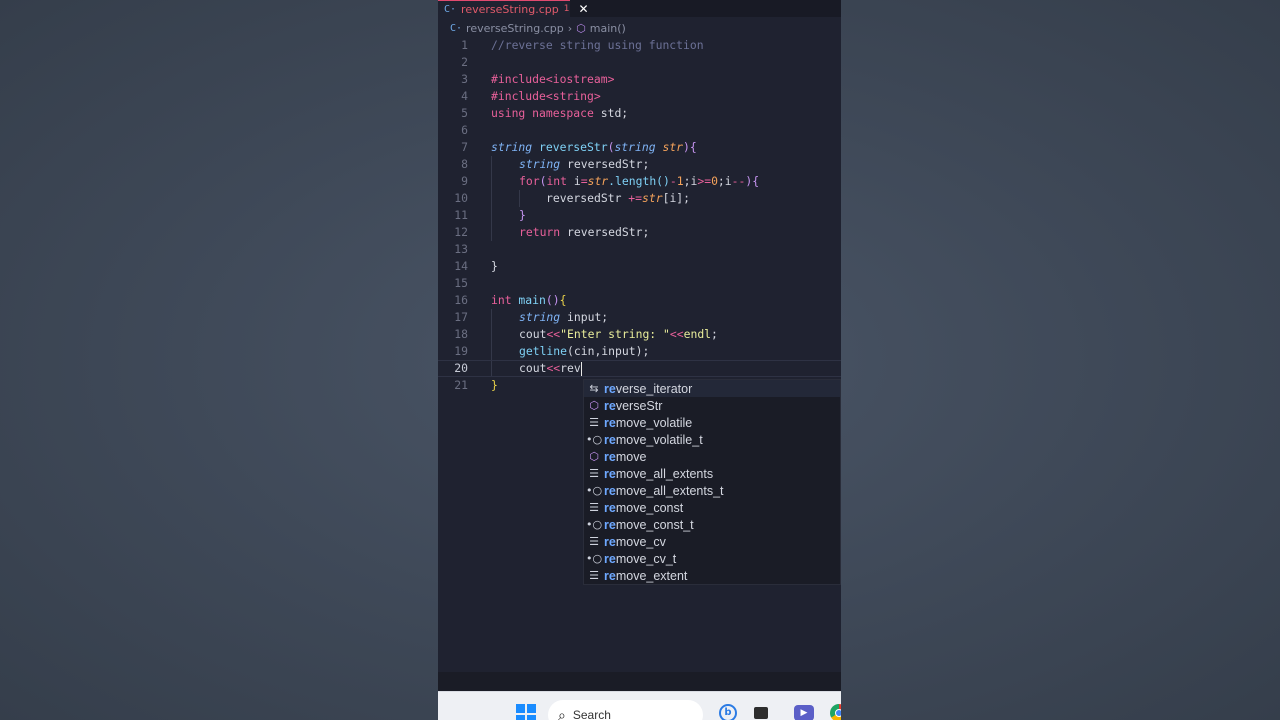 The width and height of the screenshot is (1280, 720). Describe the element at coordinates (639, 249) in the screenshot. I see `code-line: 13` at that location.